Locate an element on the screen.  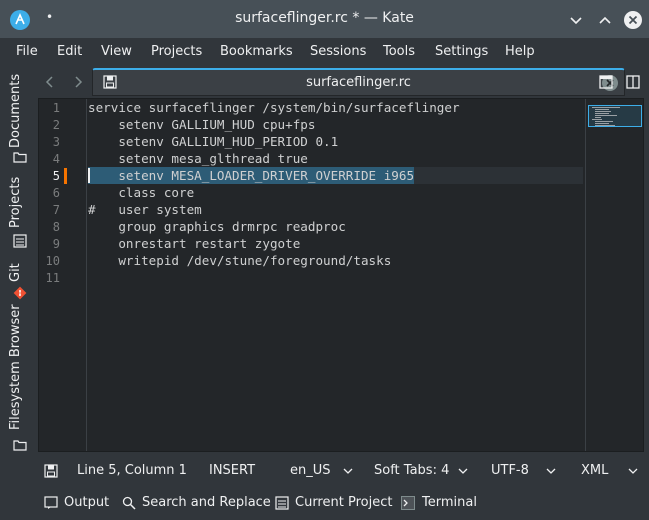
sidebar-label-git: Git is located at coordinates (15, 272).